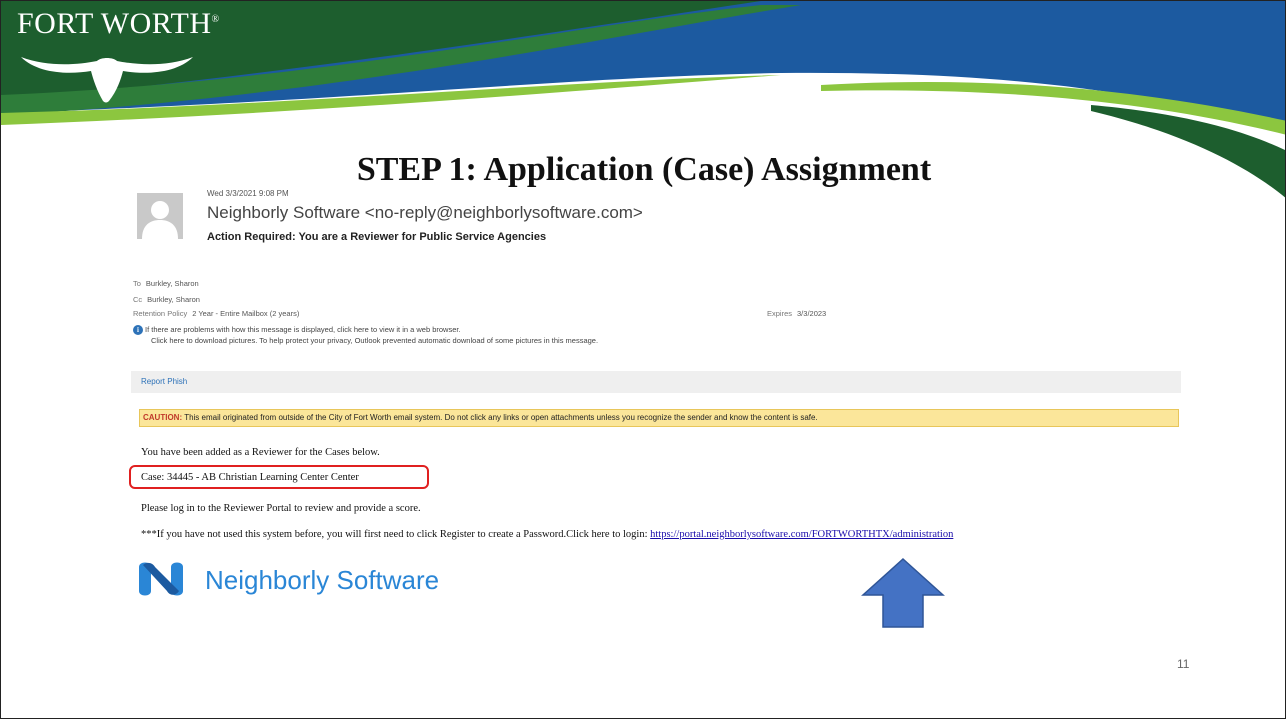  Describe the element at coordinates (246, 313) in the screenshot. I see `retention-value: 2 Year - Entire Mailbox (2 years)` at that location.